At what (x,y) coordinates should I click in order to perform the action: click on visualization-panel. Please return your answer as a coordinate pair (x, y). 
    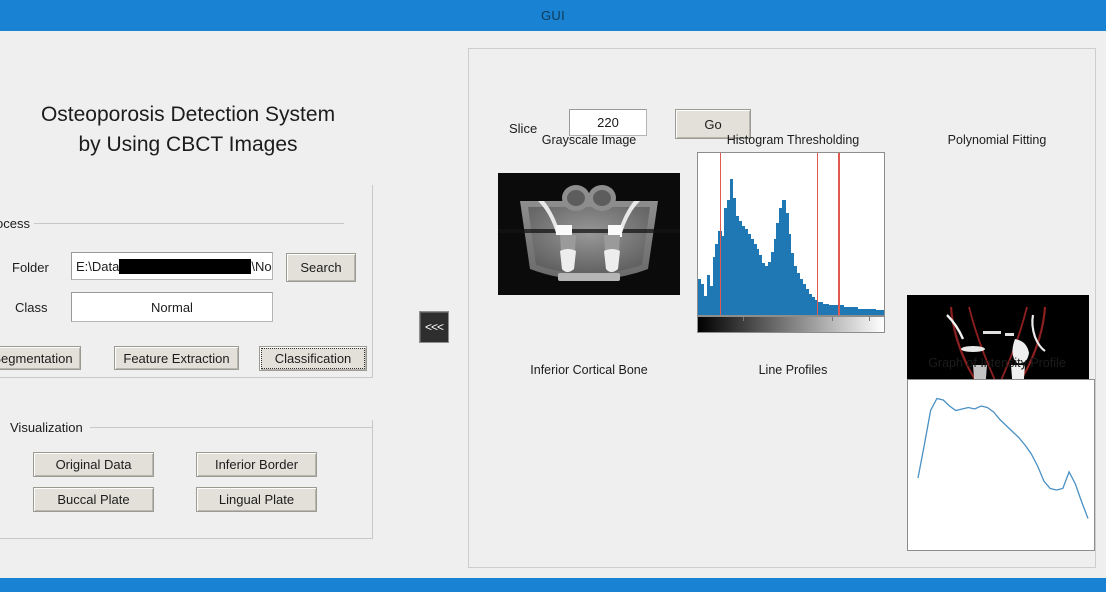
    Looking at the image, I should click on (186, 479).